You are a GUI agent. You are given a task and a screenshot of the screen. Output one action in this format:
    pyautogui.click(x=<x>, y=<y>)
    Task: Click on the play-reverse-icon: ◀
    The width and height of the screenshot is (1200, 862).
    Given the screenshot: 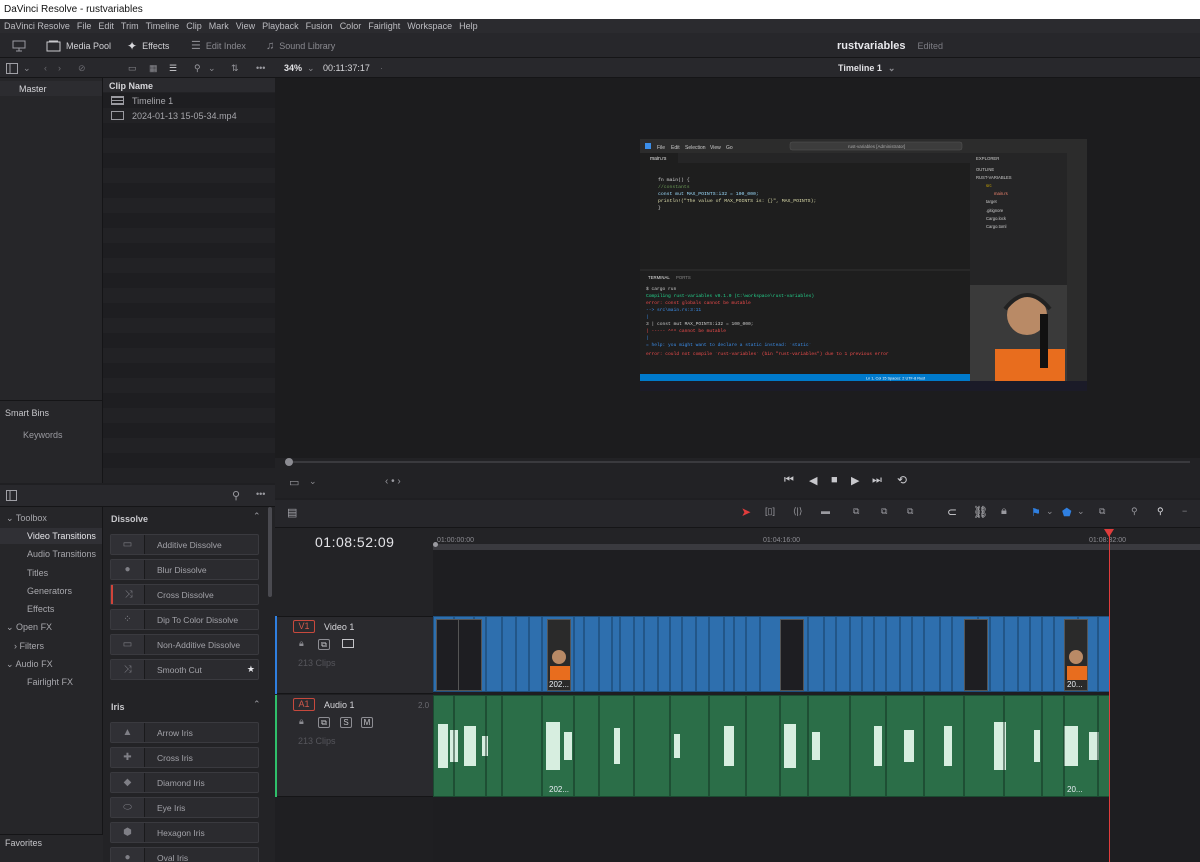 What is the action you would take?
    pyautogui.click(x=813, y=480)
    